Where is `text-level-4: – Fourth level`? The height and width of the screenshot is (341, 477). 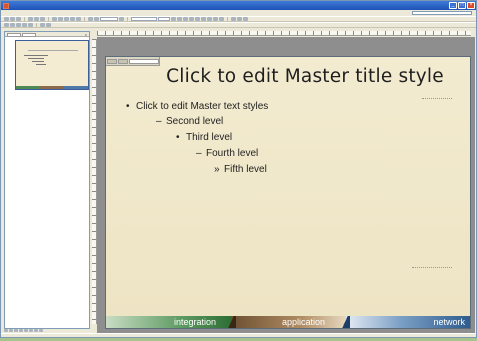 text-level-4: – Fourth level is located at coordinates (227, 153).